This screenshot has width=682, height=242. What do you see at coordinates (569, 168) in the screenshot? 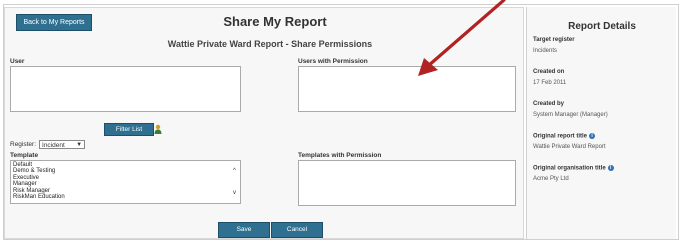
I see `original-organisation-title-label-text: Original organisation title` at bounding box center [569, 168].